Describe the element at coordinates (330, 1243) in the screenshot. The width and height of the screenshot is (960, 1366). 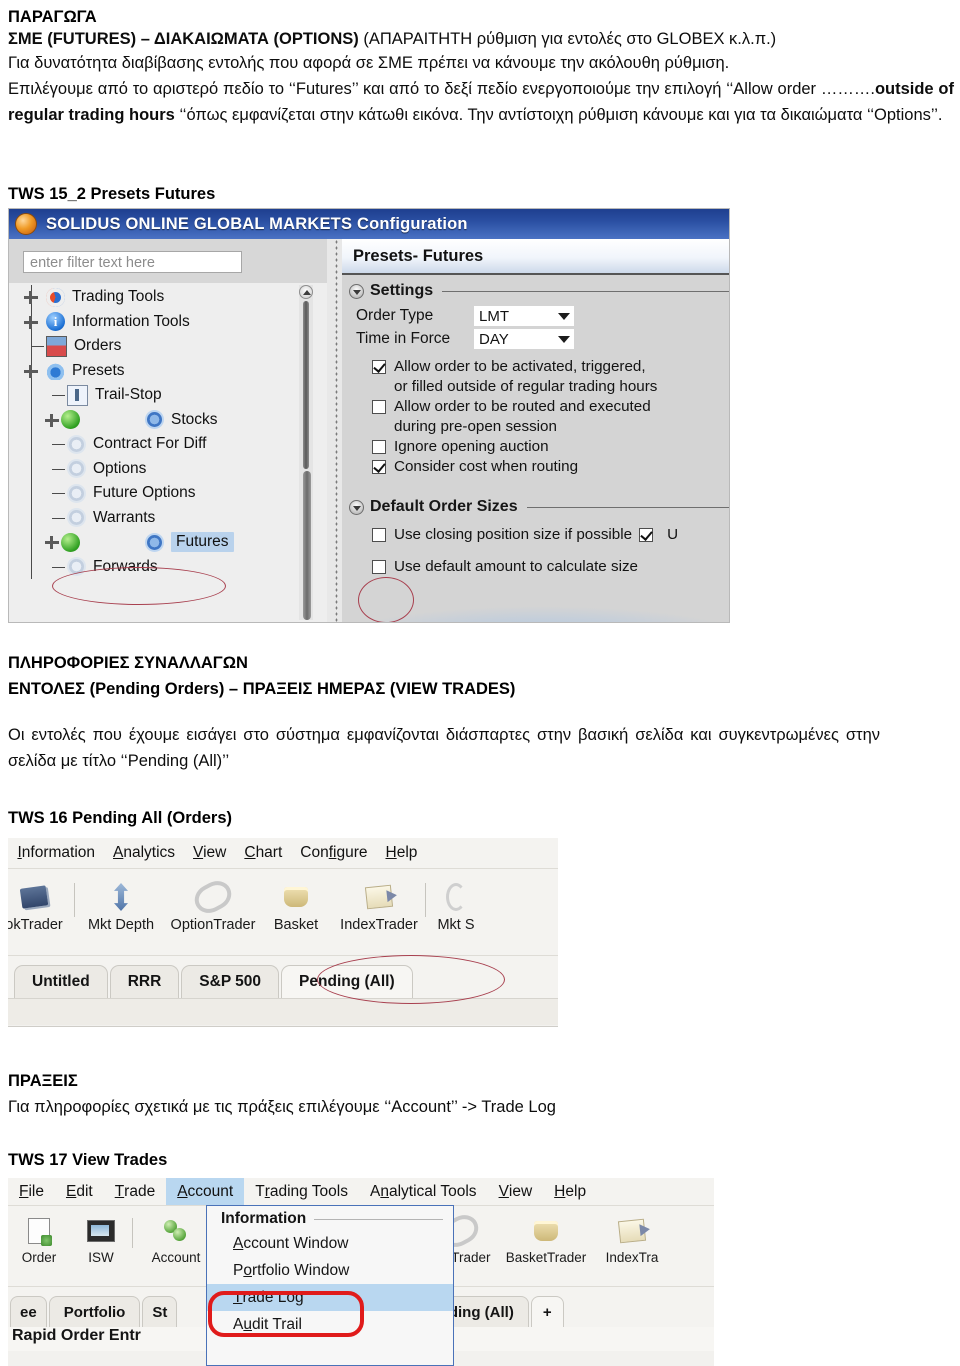
I see `dropdown-item-account-window: Account Window` at that location.